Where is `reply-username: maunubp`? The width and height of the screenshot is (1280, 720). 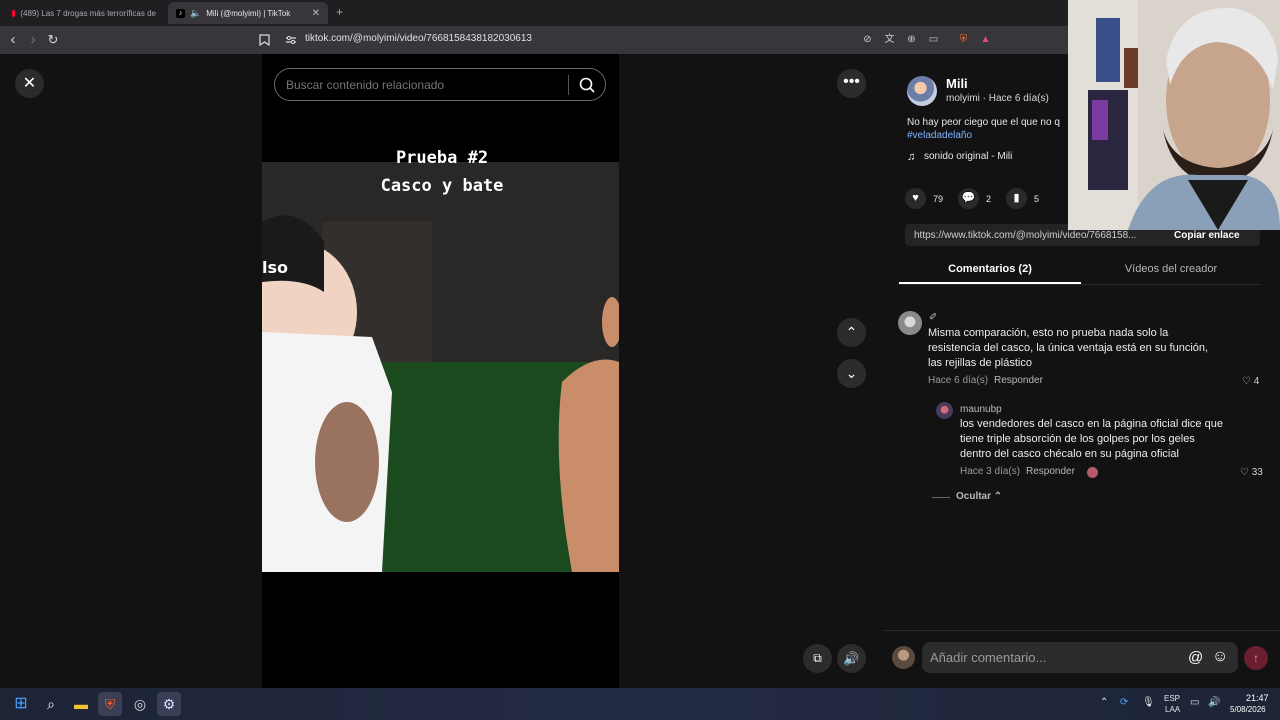 reply-username: maunubp is located at coordinates (981, 409).